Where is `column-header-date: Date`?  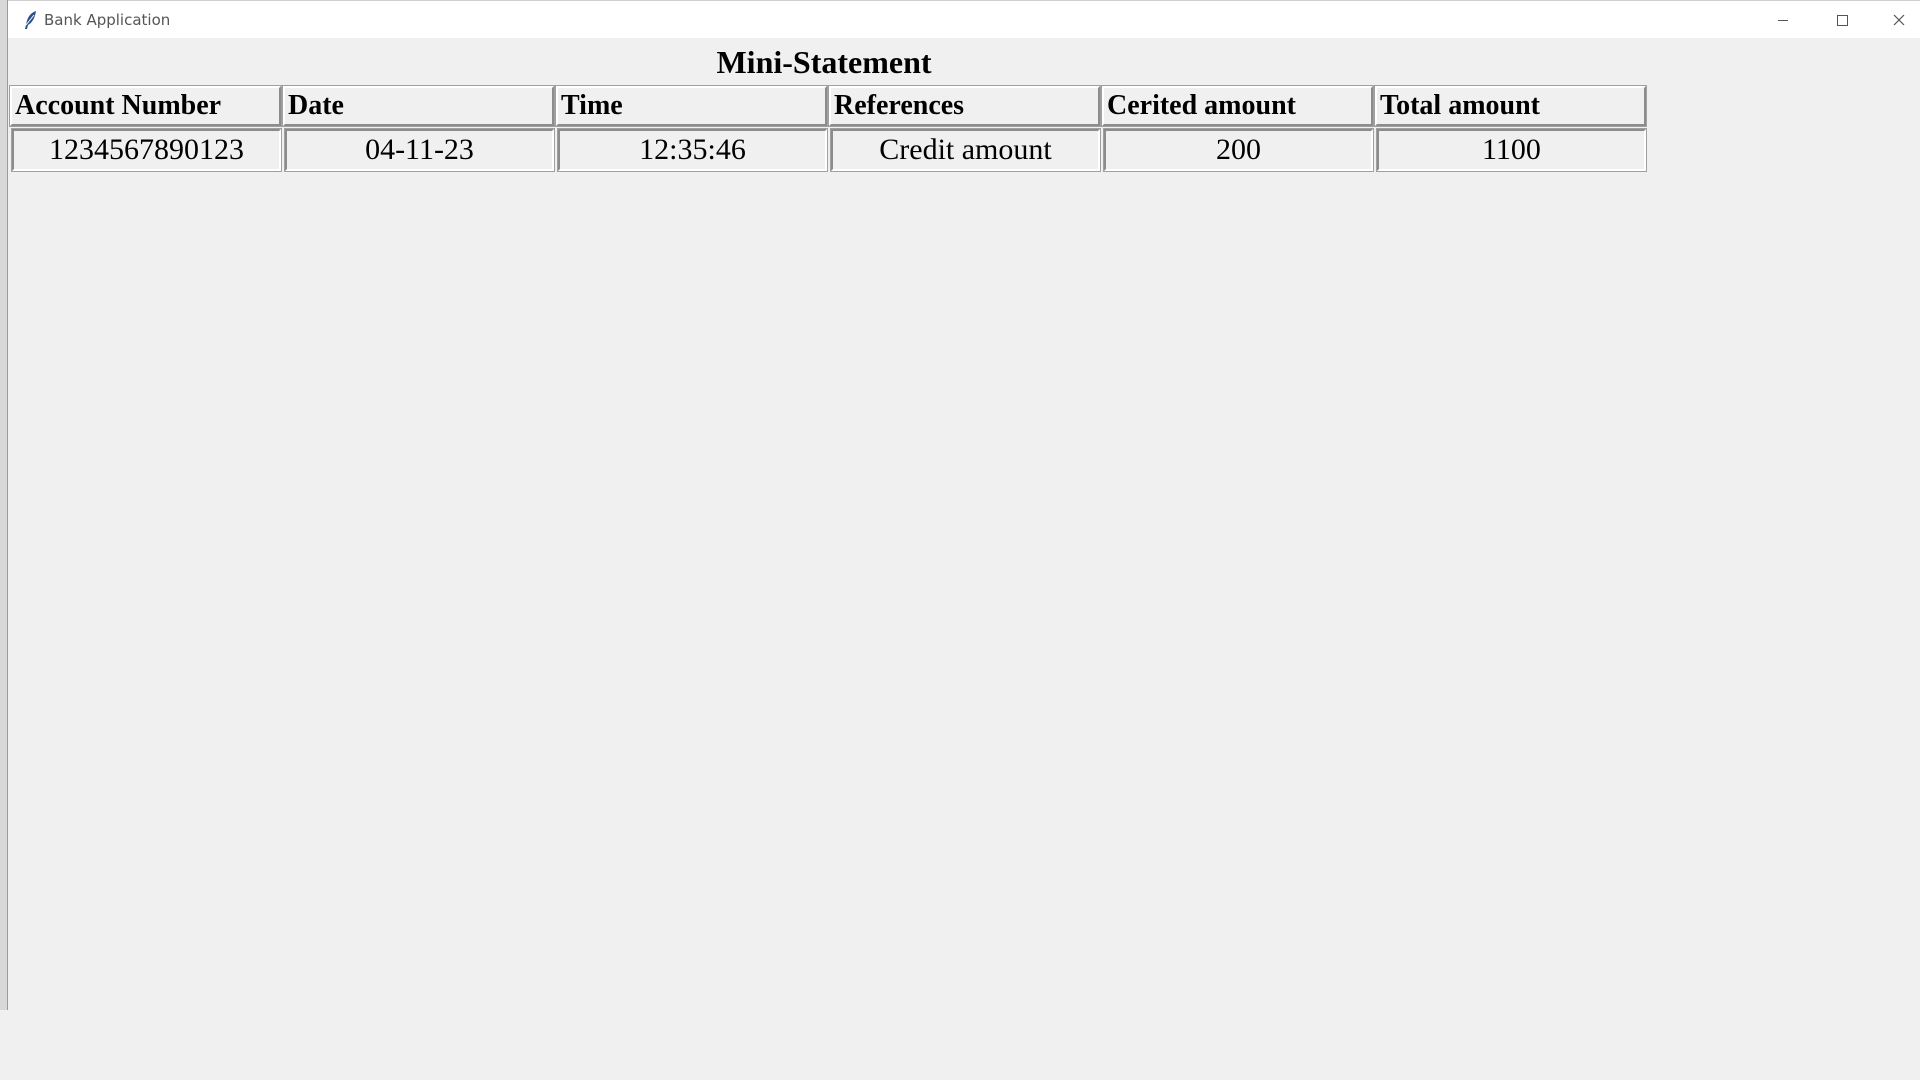 column-header-date: Date is located at coordinates (418, 106).